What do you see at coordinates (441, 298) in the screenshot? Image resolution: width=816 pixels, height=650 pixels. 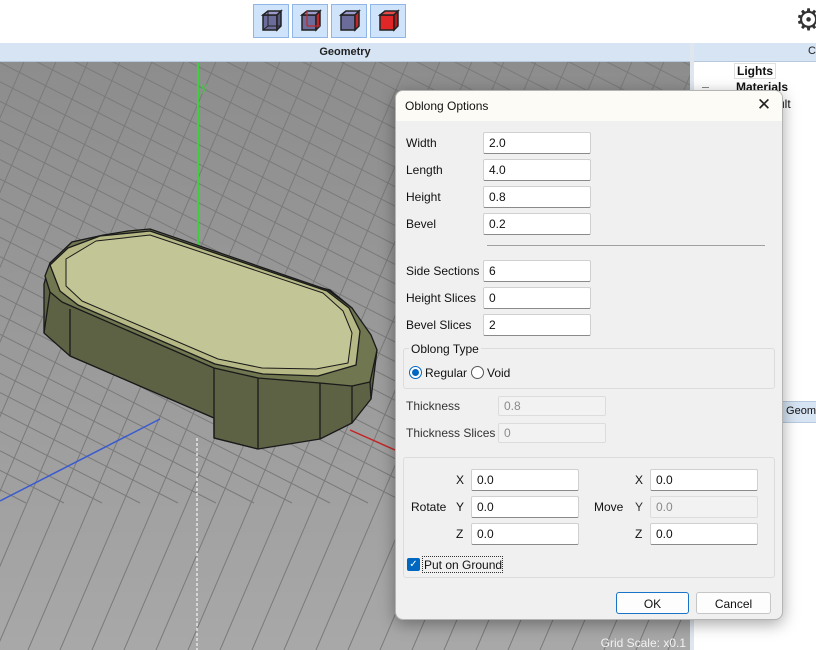 I see `height-slices-label: Height Slices` at bounding box center [441, 298].